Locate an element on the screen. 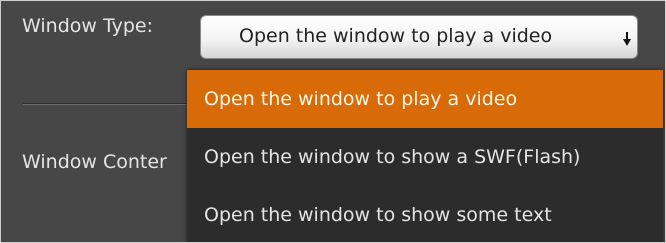 Image resolution: width=666 pixels, height=243 pixels. window-type-label: Window Type: is located at coordinates (87, 26).